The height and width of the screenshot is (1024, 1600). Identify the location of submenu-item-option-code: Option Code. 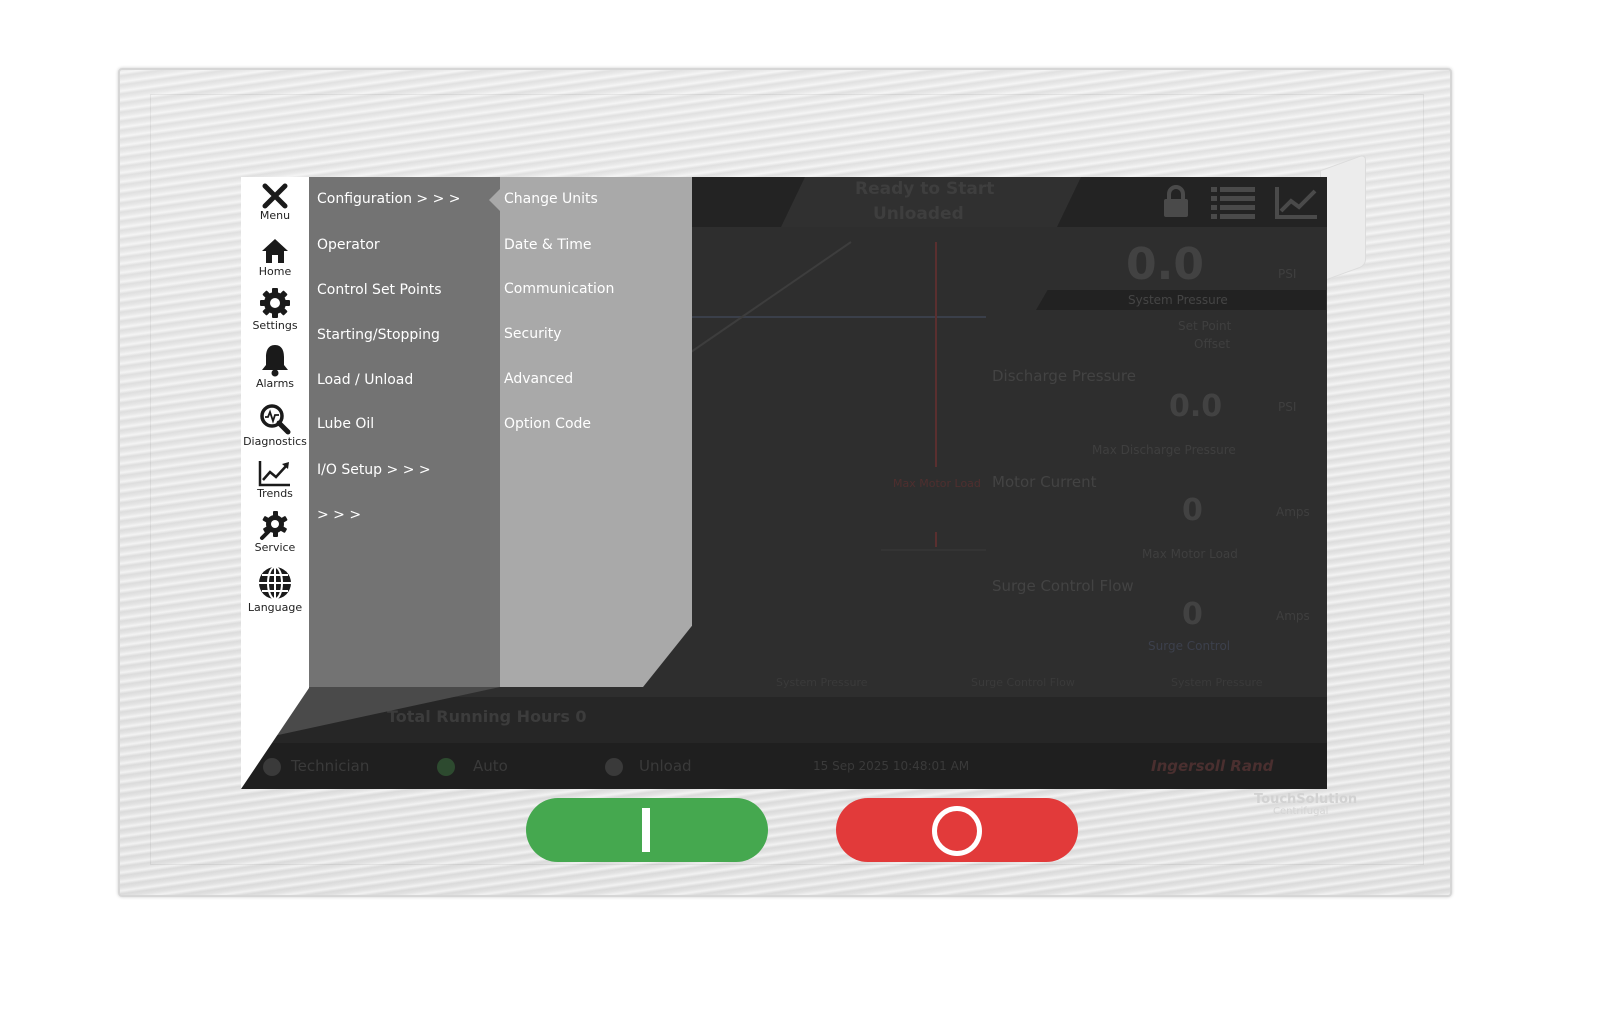
(547, 424).